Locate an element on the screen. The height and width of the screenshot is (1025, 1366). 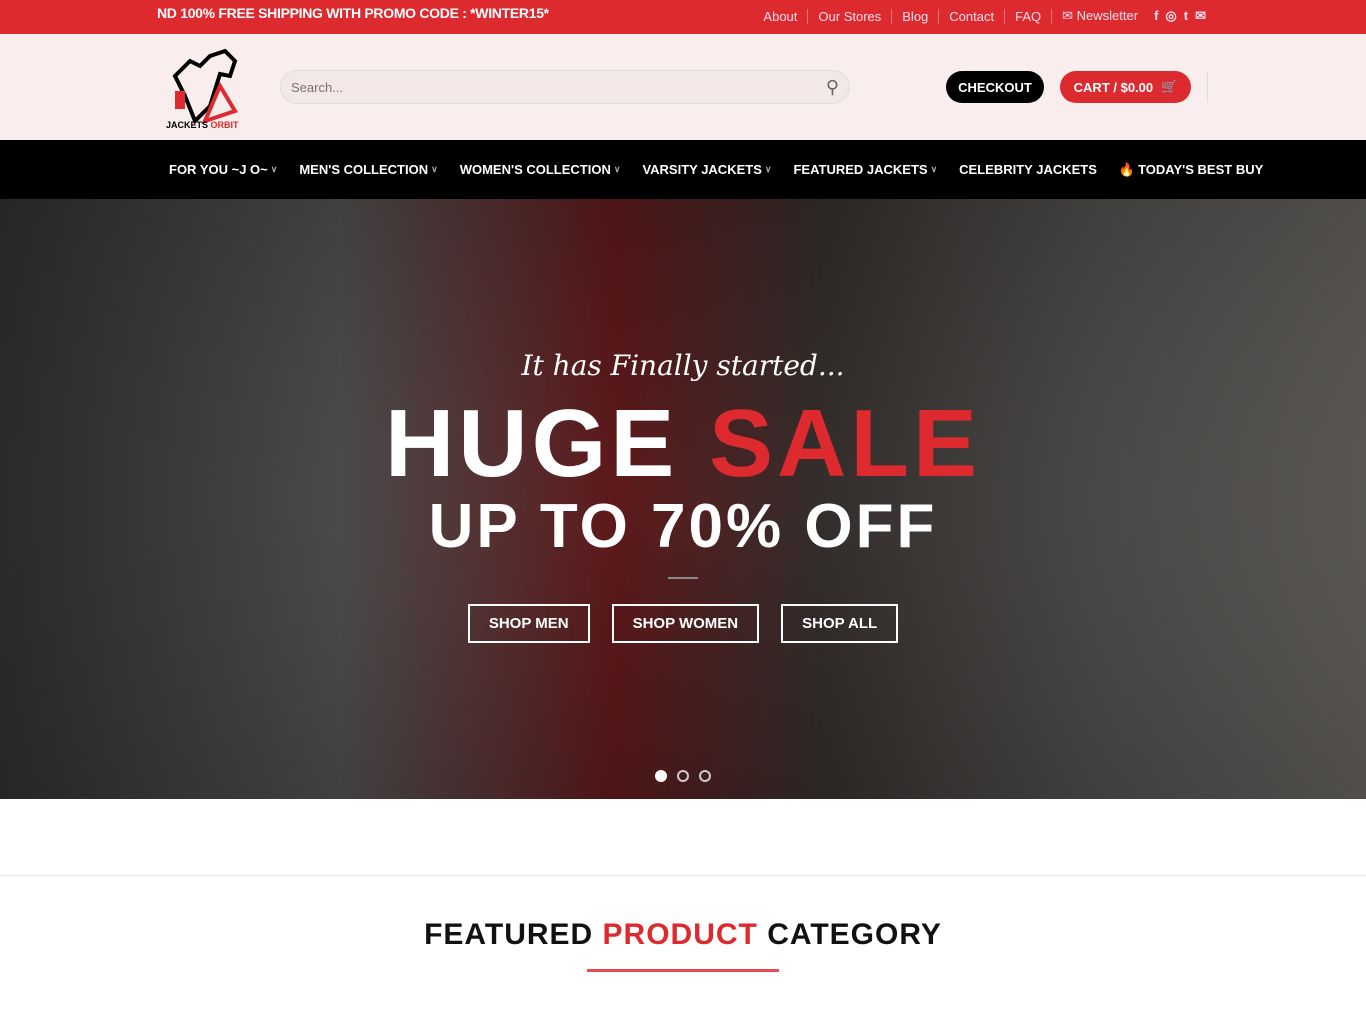
slider-dots is located at coordinates (683, 776).